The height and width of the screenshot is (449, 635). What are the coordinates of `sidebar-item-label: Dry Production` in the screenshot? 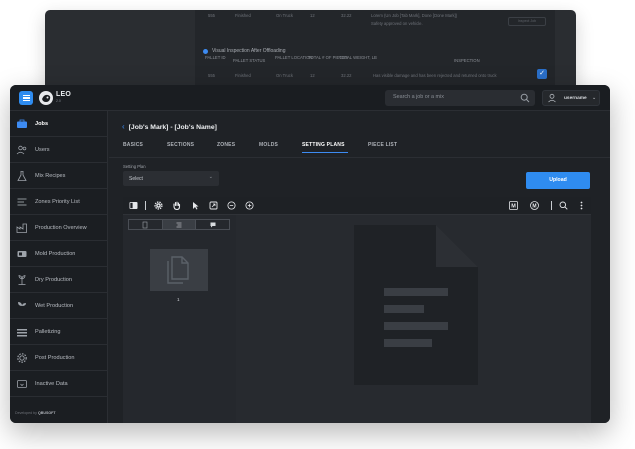 It's located at (53, 279).